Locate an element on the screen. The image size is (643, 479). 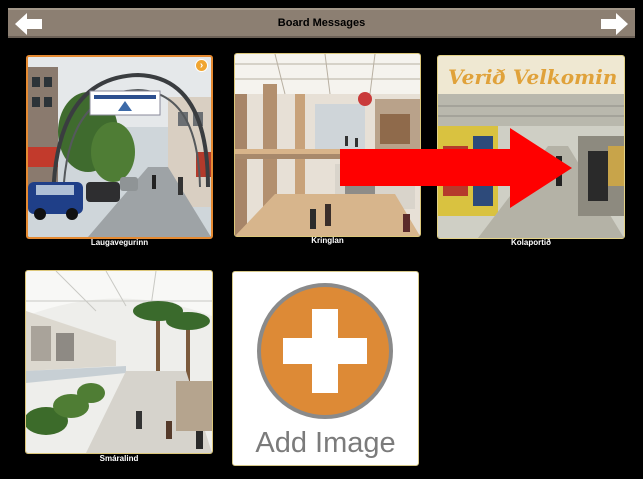
arrow-left-icon is located at coordinates (28, 24).